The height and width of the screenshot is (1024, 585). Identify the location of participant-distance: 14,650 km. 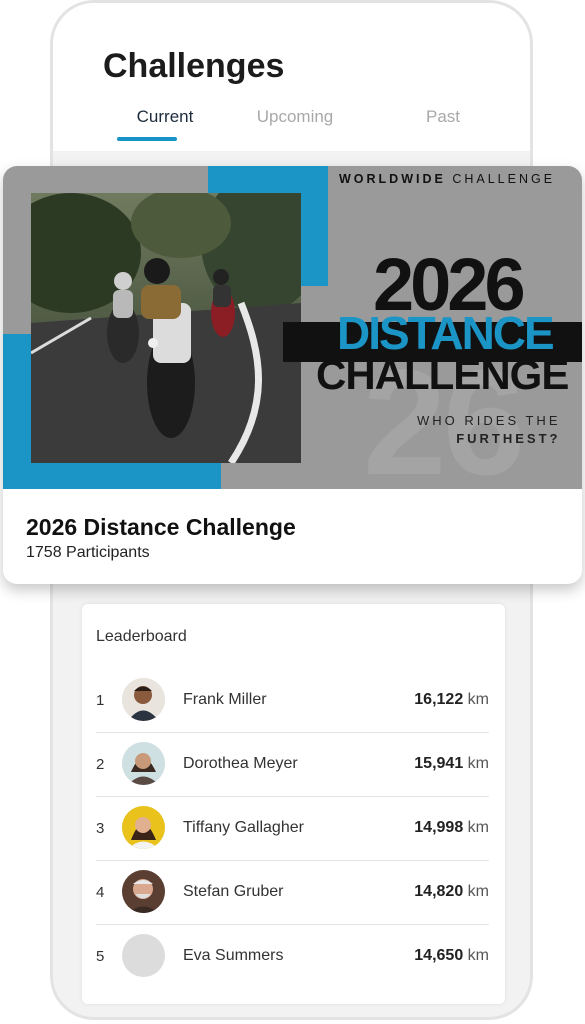
(451, 955).